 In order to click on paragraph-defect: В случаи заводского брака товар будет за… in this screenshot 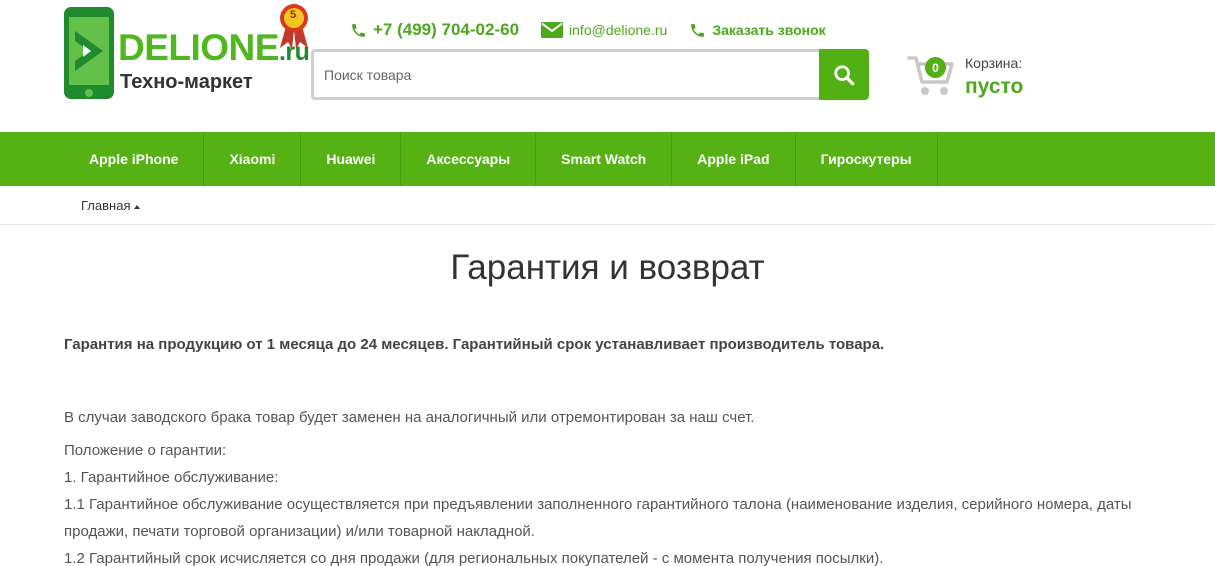, I will do `click(409, 417)`.